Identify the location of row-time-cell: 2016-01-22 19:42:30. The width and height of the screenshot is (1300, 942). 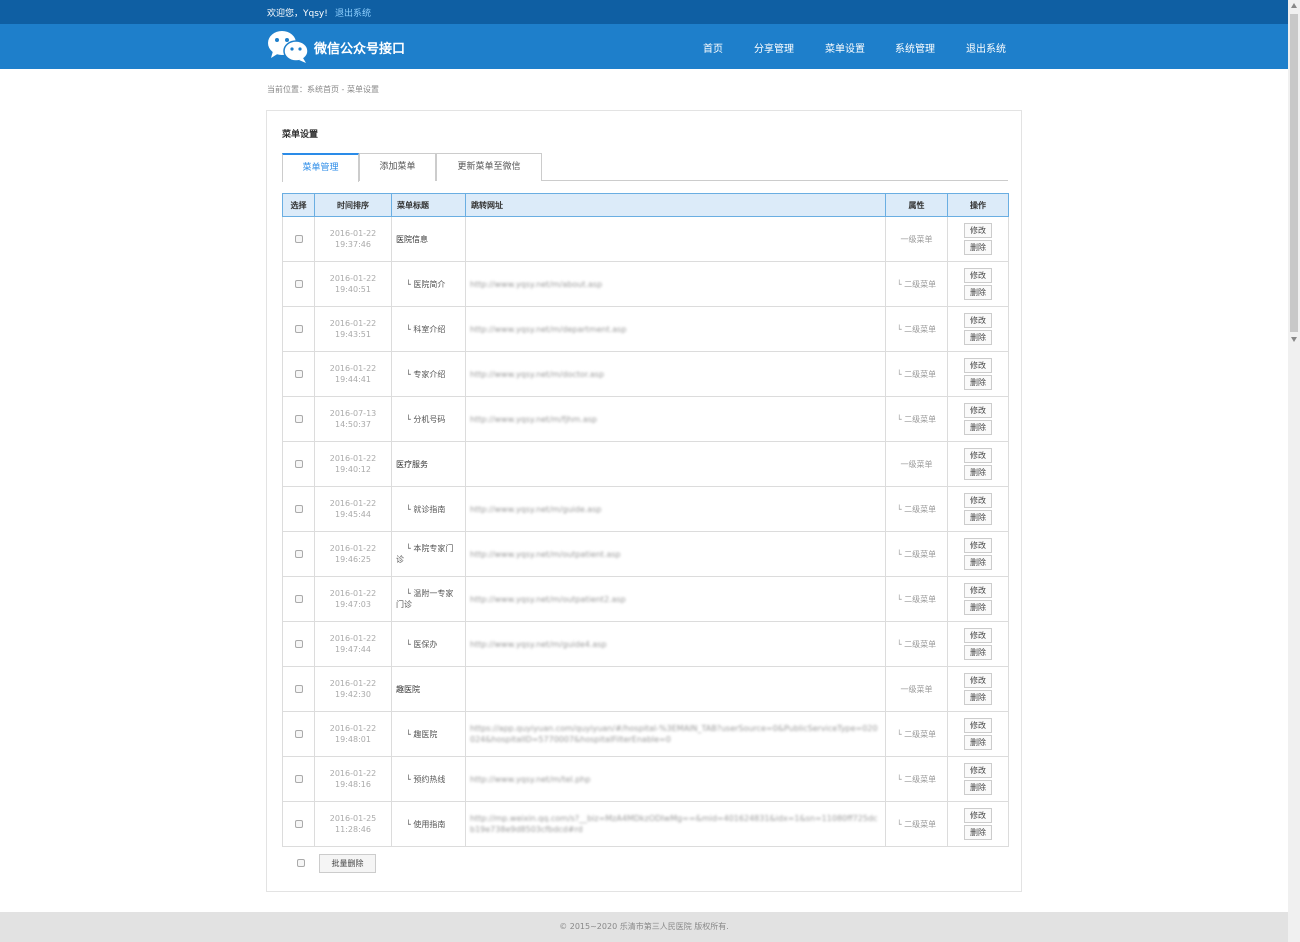
(353, 689).